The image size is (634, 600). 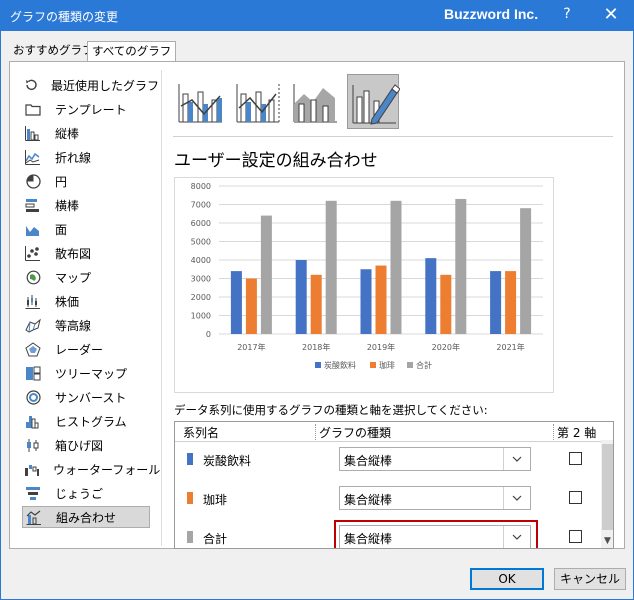 What do you see at coordinates (317, 16) in the screenshot?
I see `title-bar: グラフの種類の変更 Buzzword Inc. ? ✕` at bounding box center [317, 16].